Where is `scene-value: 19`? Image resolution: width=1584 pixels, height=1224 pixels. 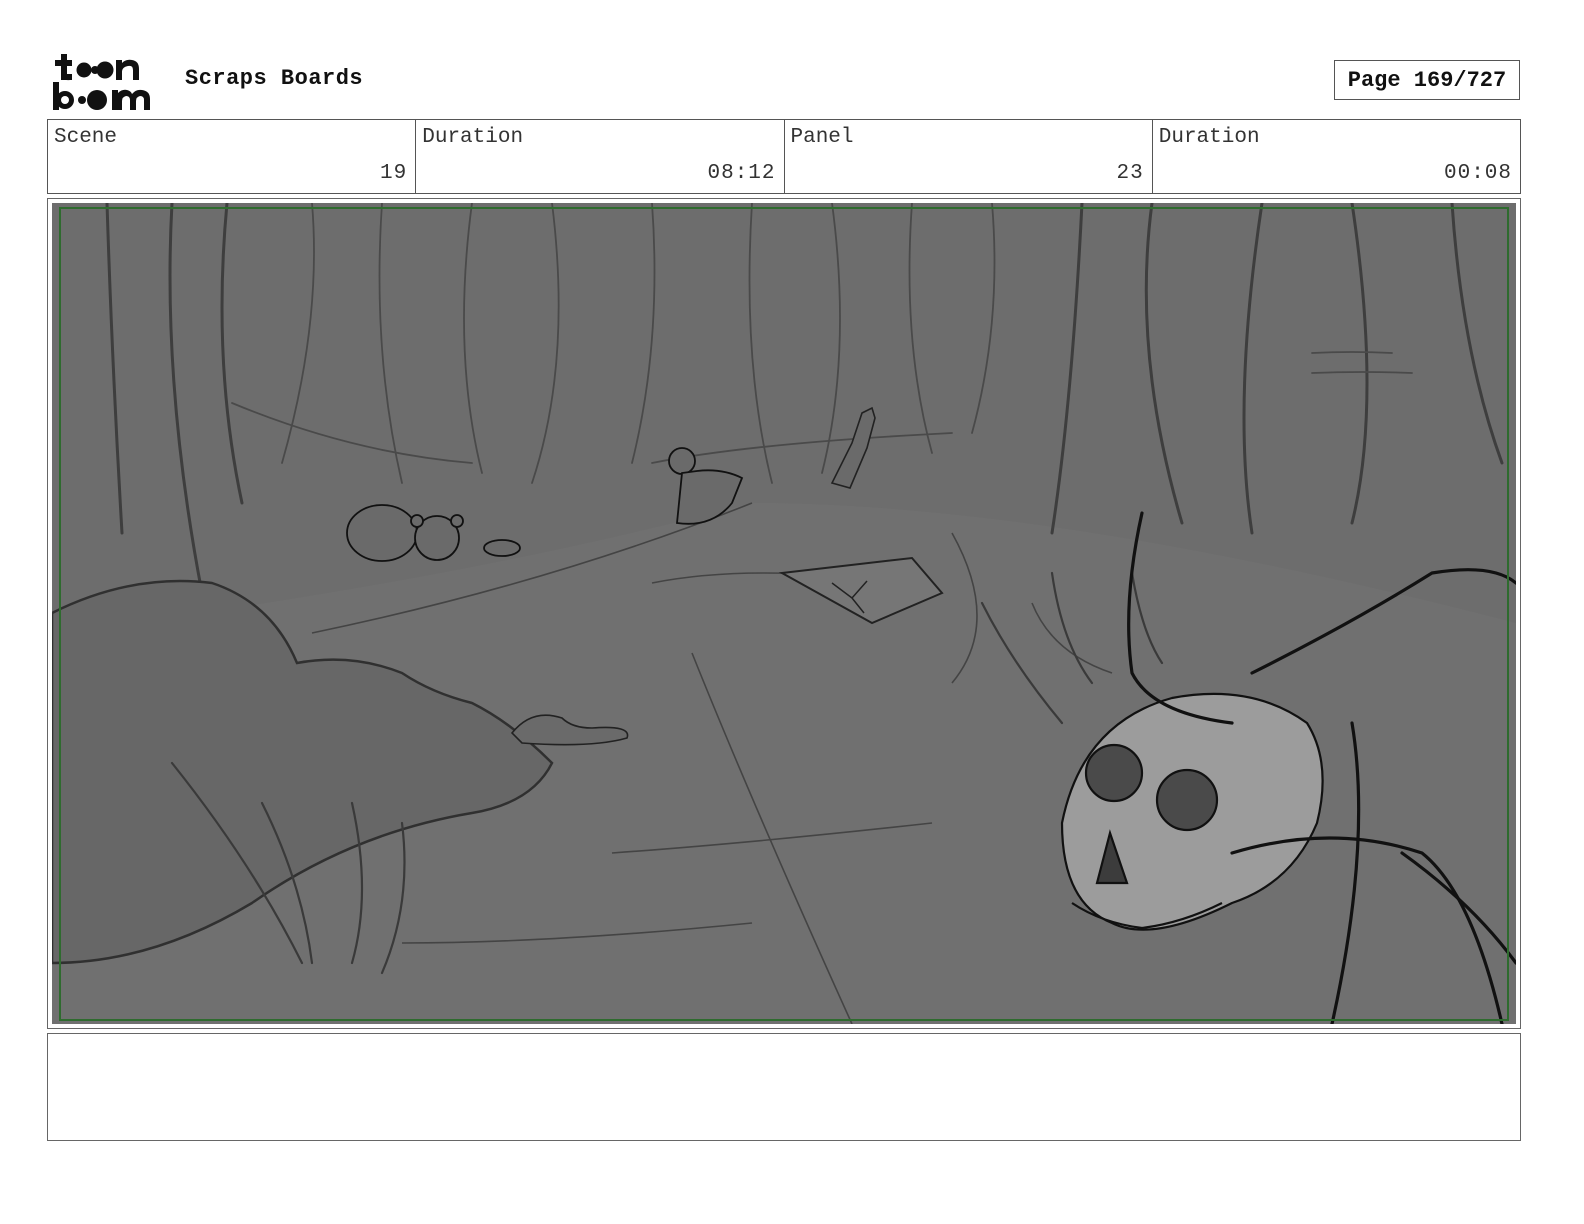 scene-value: 19 is located at coordinates (394, 173).